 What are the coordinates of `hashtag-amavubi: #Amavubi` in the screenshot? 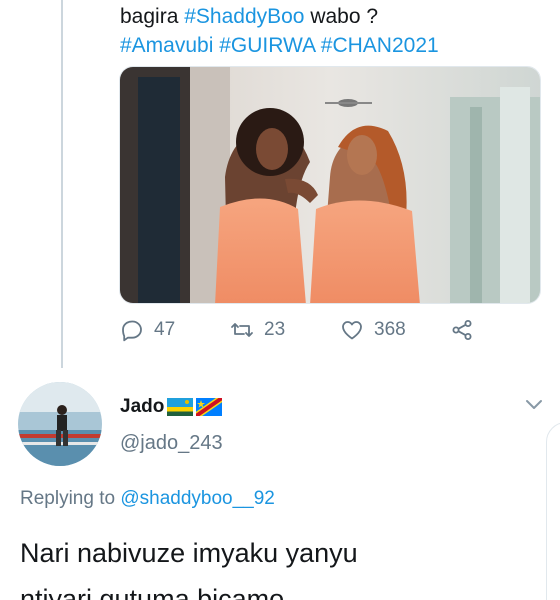 It's located at (166, 45).